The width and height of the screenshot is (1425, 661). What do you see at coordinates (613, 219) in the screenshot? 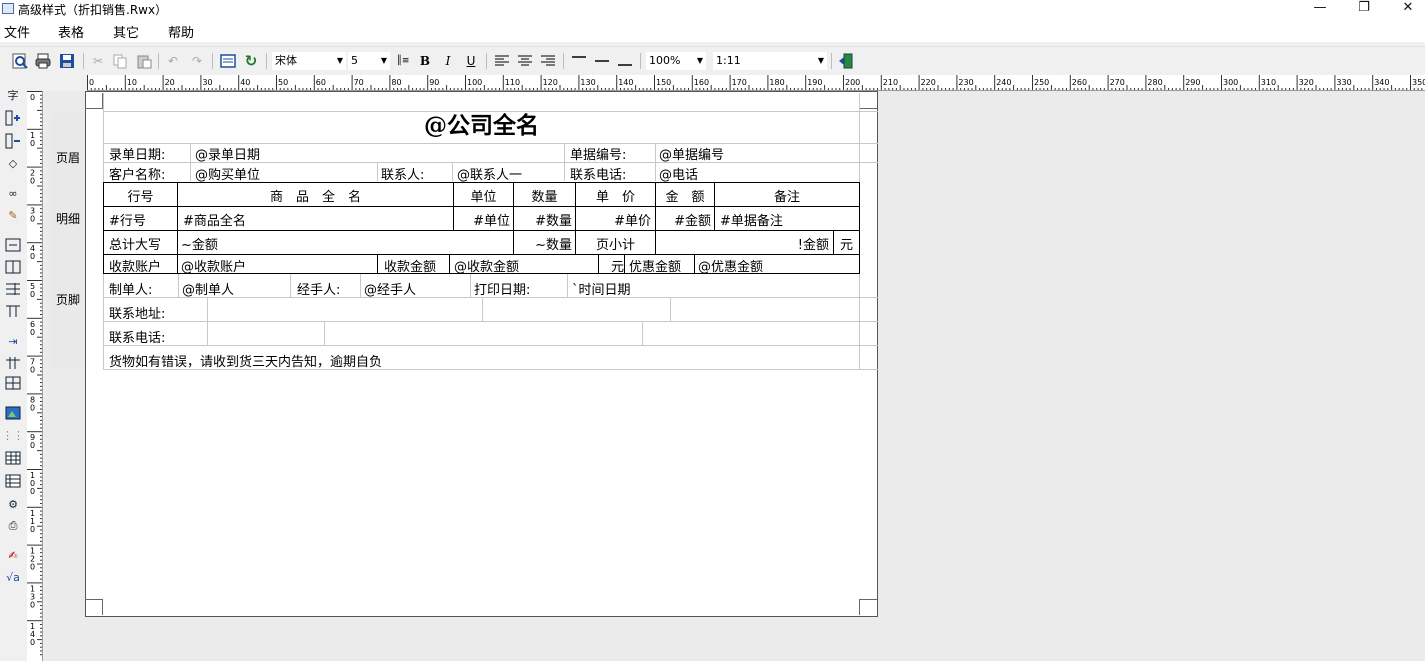
I see `detail-price: #单价` at bounding box center [613, 219].